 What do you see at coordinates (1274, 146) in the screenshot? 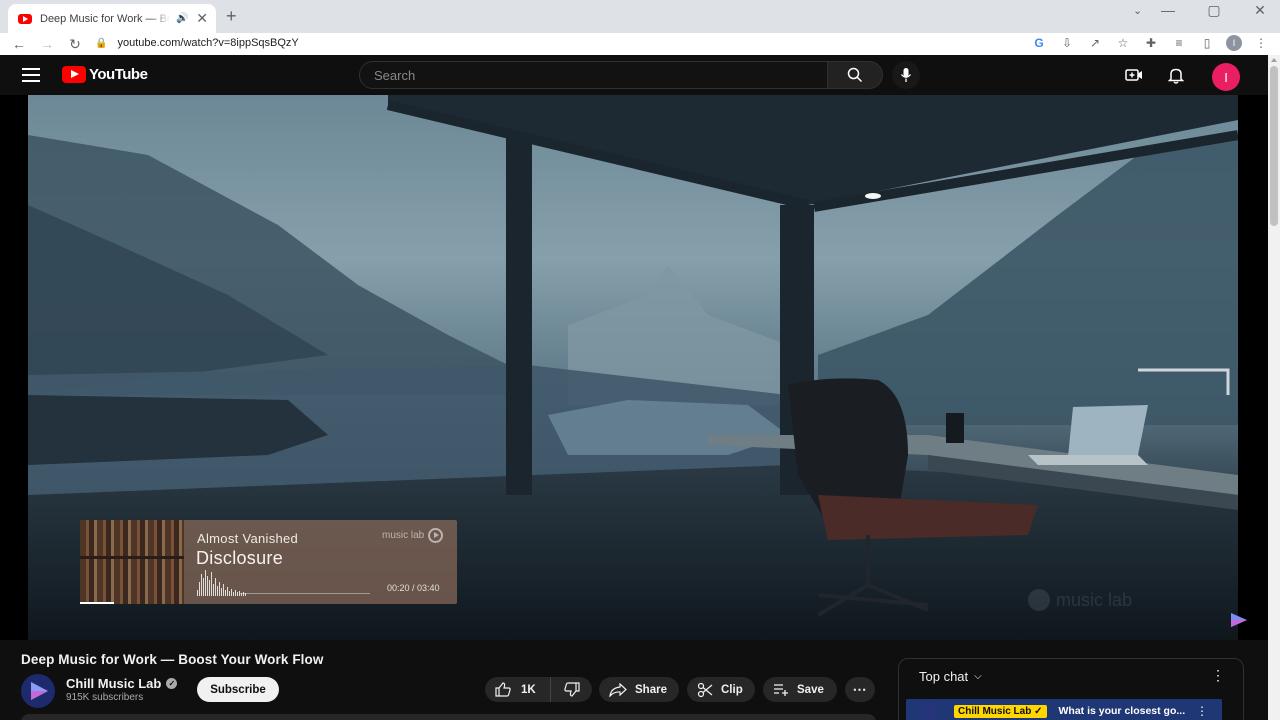
I see `scrollbar-thumb` at bounding box center [1274, 146].